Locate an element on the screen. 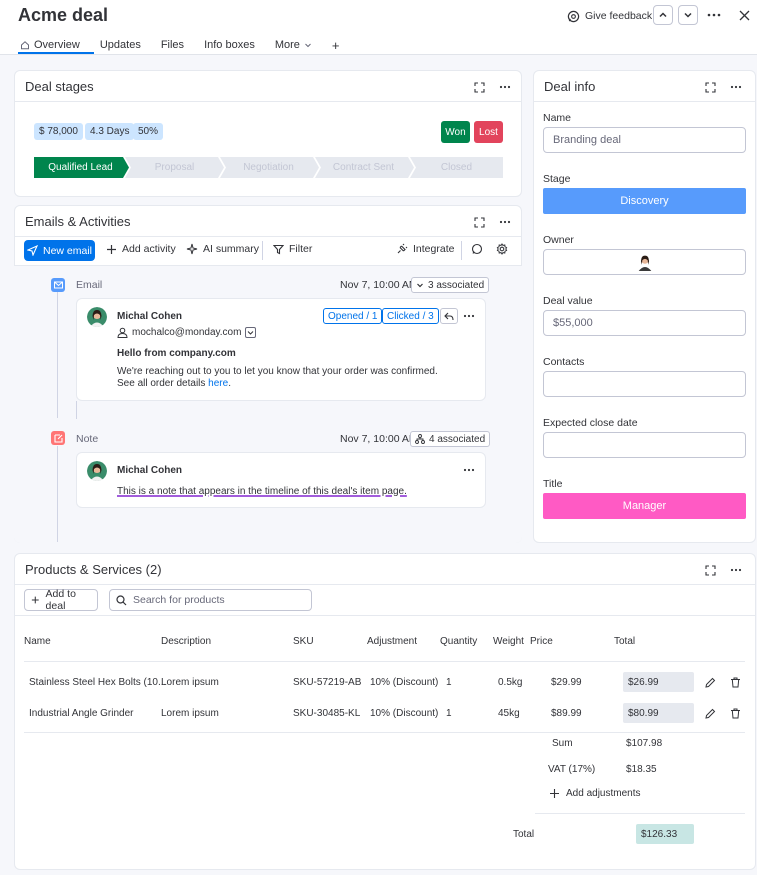 The image size is (757, 875). active-tab-indicator is located at coordinates (56, 53).